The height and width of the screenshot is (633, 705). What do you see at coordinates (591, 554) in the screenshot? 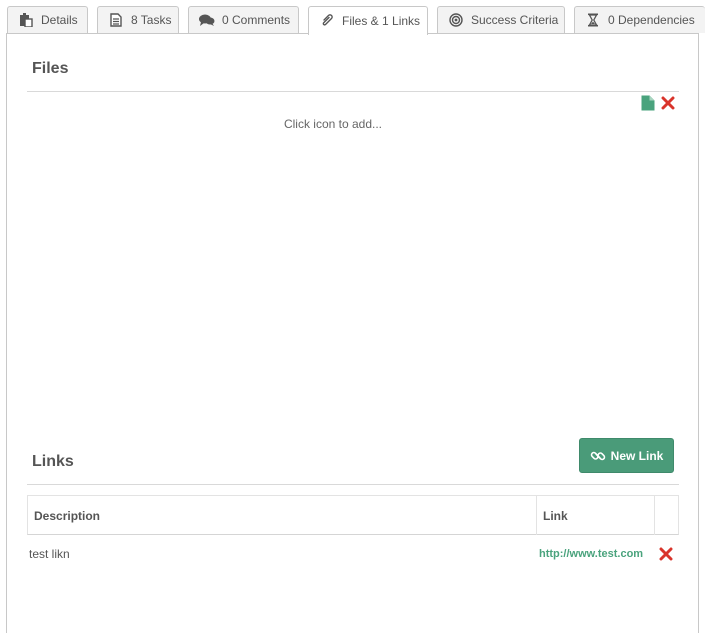
I see `link-url: http://www.test.com` at bounding box center [591, 554].